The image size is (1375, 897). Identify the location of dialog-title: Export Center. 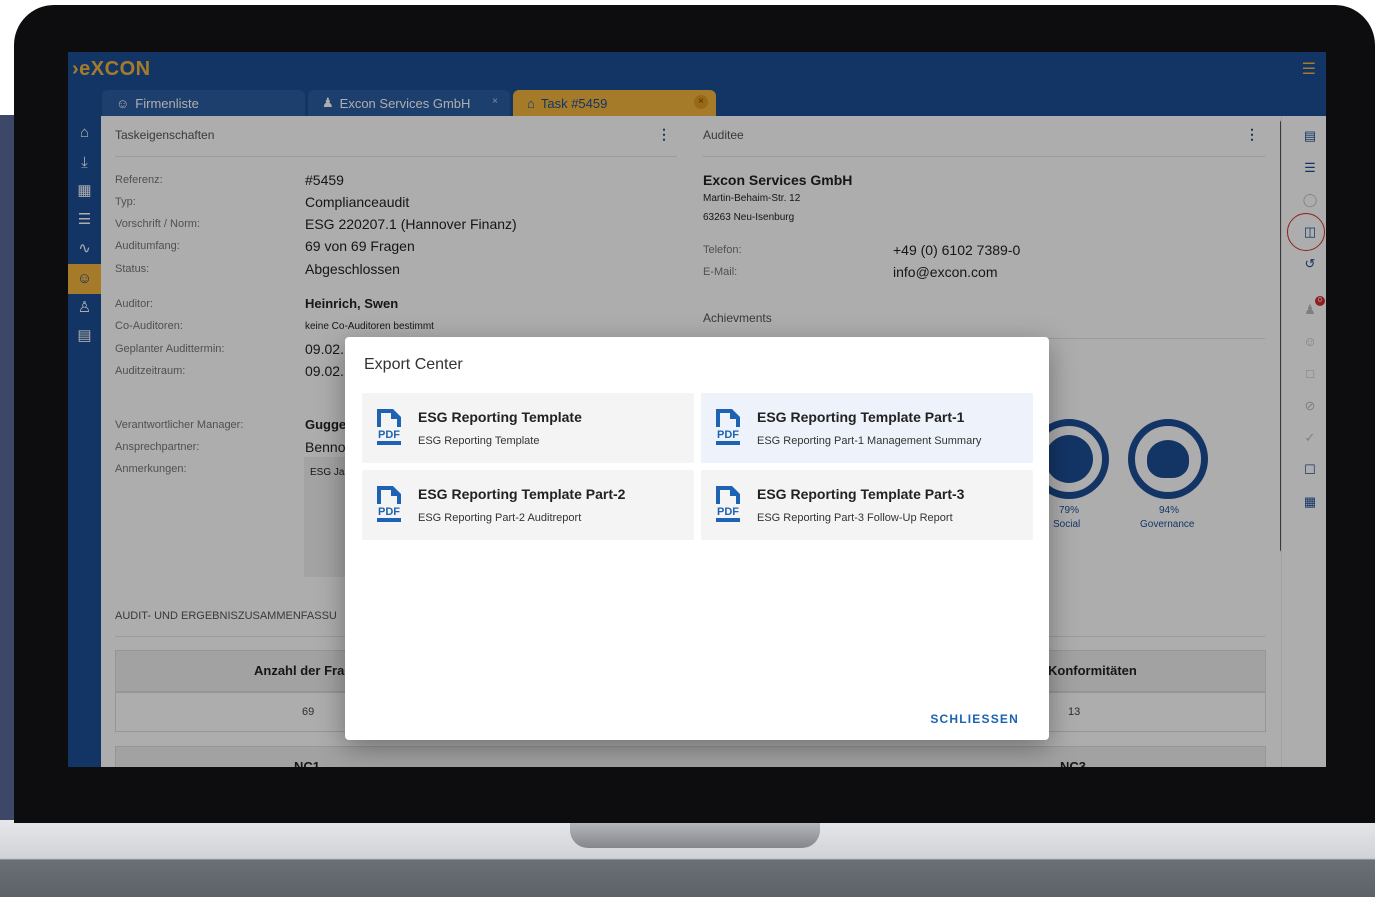
(413, 364).